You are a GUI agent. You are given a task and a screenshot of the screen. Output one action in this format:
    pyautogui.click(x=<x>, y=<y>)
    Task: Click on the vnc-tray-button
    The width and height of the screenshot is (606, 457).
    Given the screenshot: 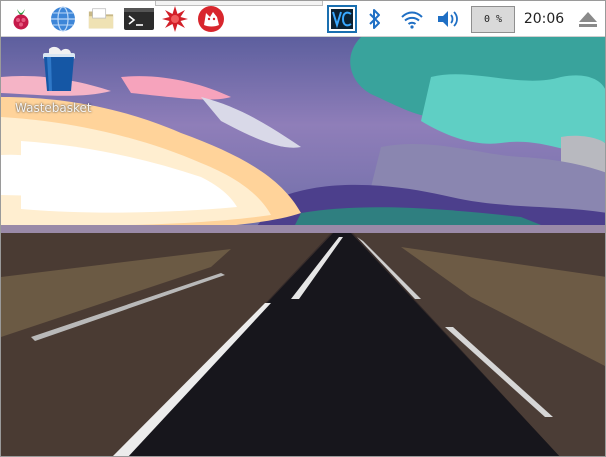 What is the action you would take?
    pyautogui.click(x=342, y=19)
    